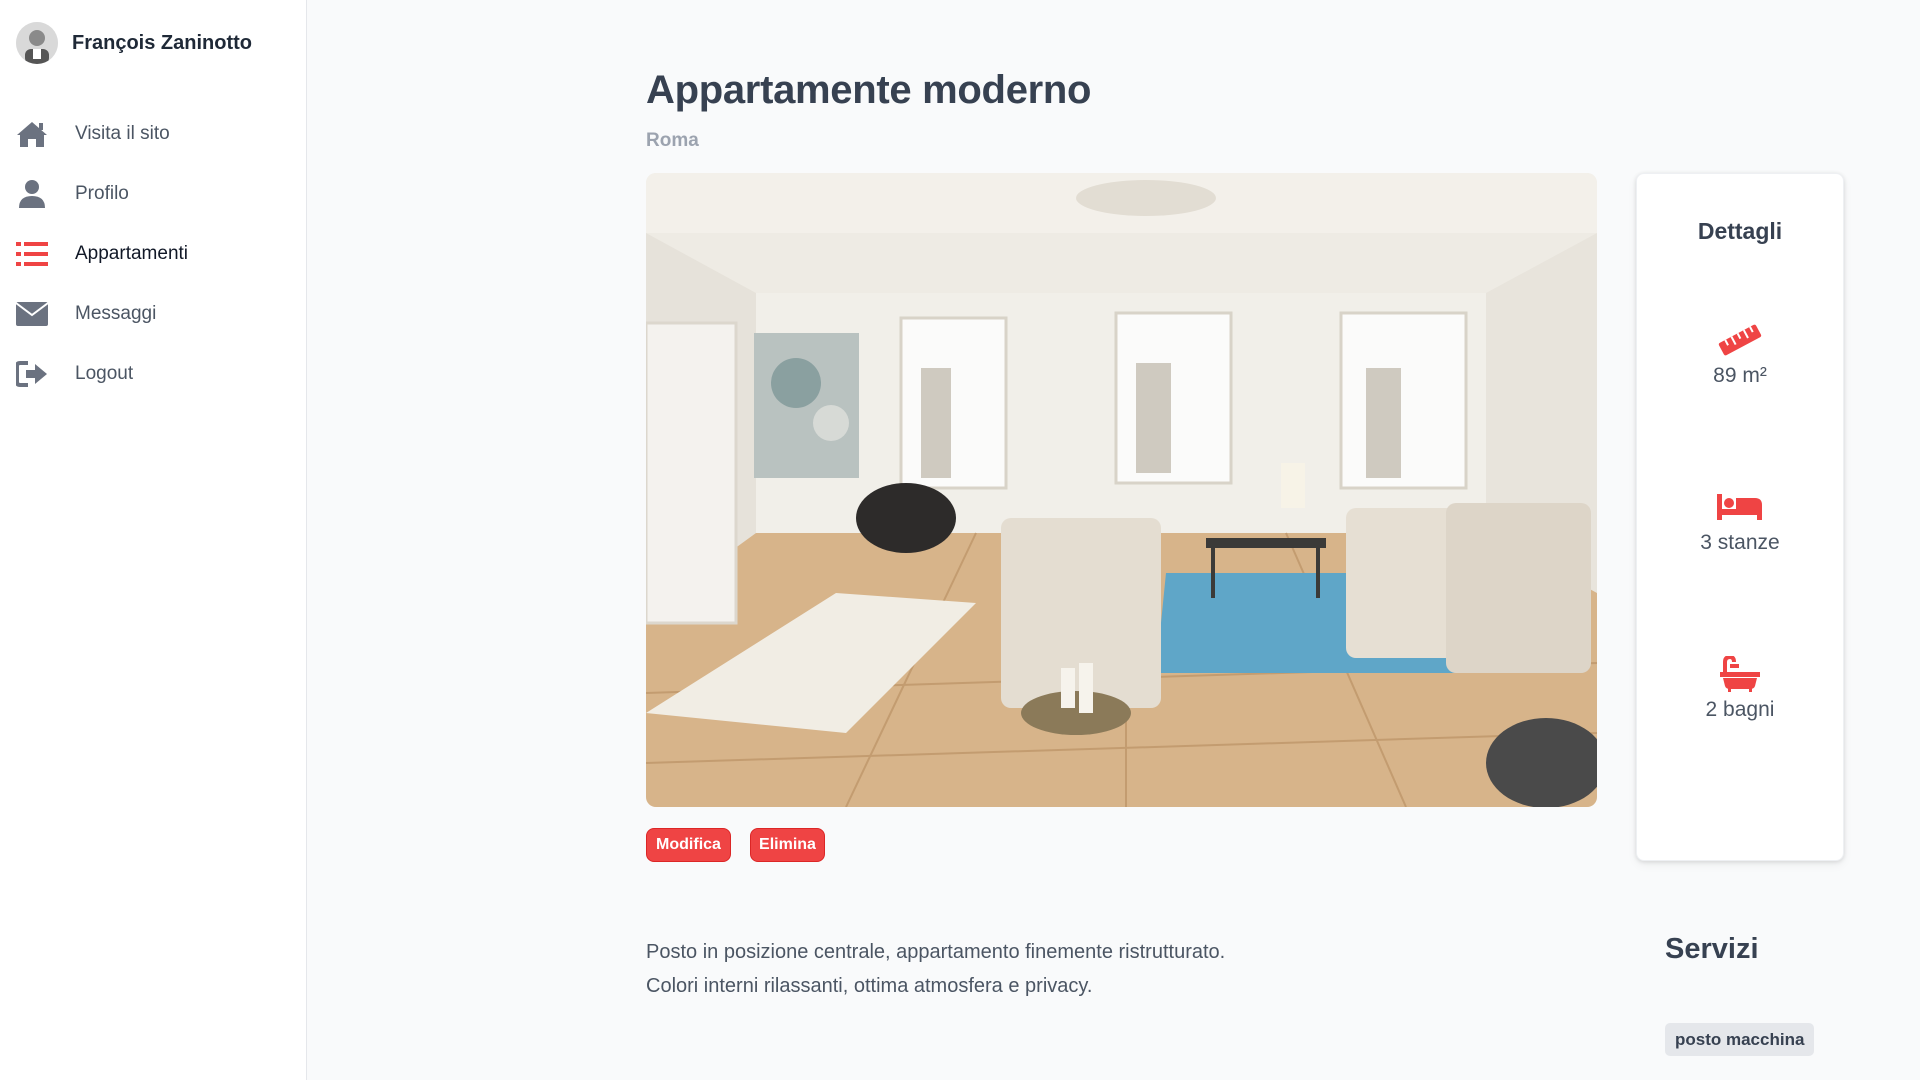 The width and height of the screenshot is (1920, 1080). I want to click on bathrooms-value: 2 bagni, so click(1740, 709).